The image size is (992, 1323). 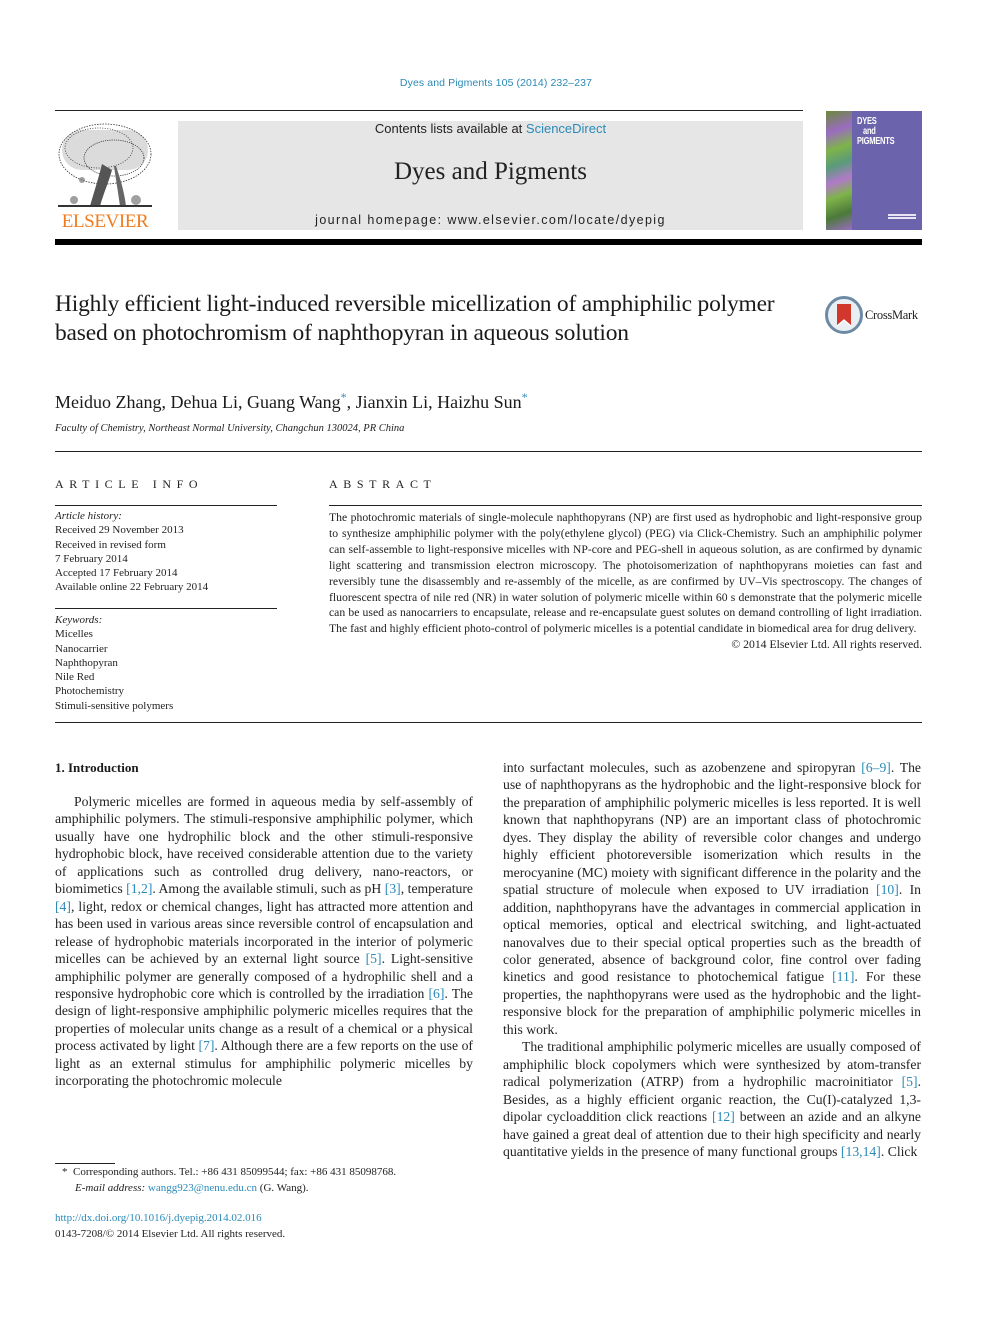 What do you see at coordinates (206, 1045) in the screenshot?
I see `citation-link: [7]` at bounding box center [206, 1045].